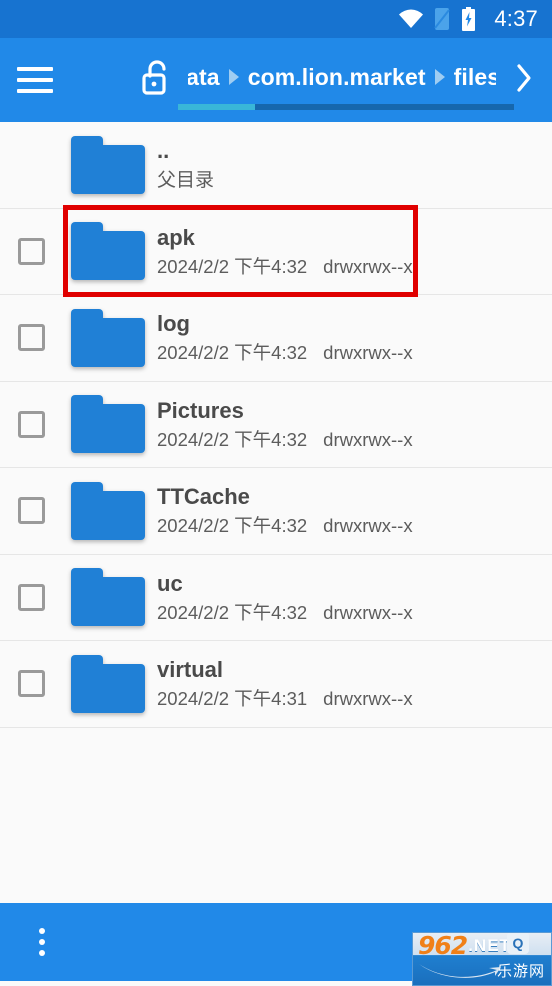 Image resolution: width=552 pixels, height=986 pixels. I want to click on wifi-icon, so click(411, 19).